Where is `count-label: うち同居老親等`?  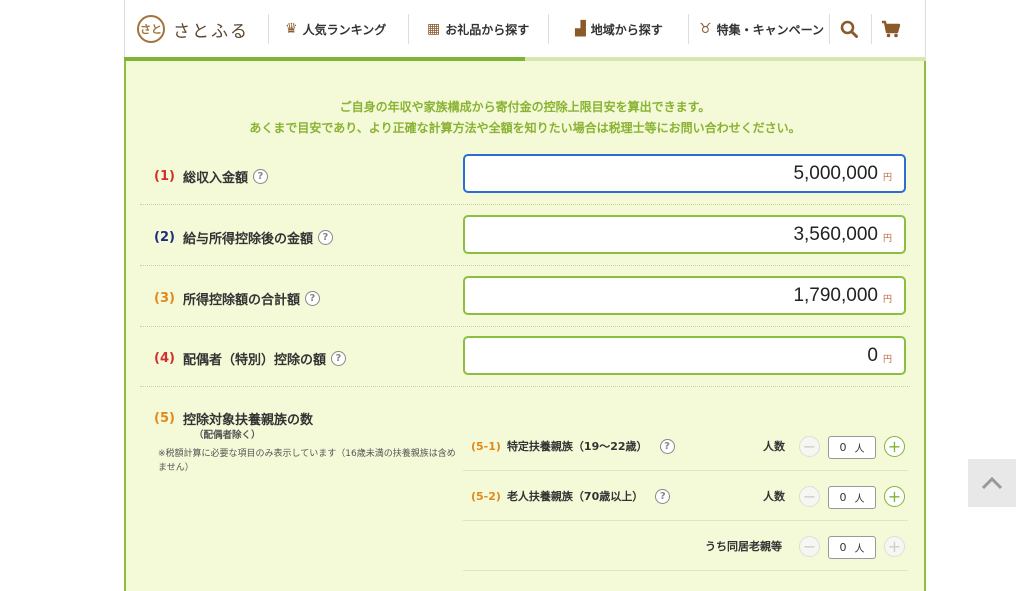
count-label: うち同居老親等 is located at coordinates (743, 546).